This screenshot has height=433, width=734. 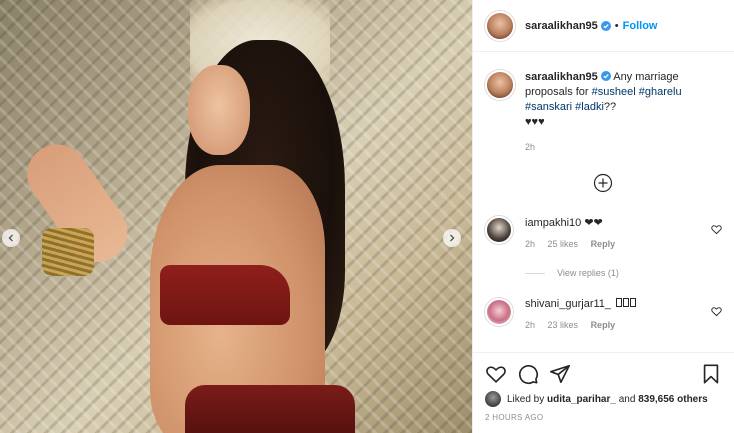 What do you see at coordinates (673, 399) in the screenshot?
I see `likes-count-link: 839,656 others` at bounding box center [673, 399].